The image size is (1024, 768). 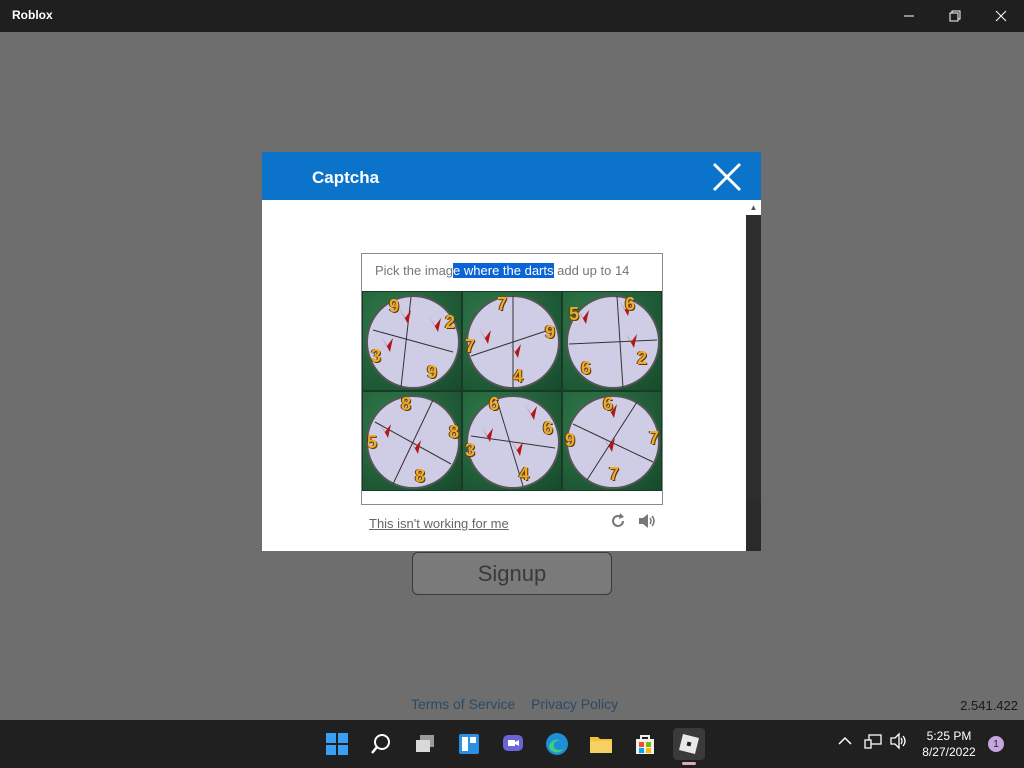 I want to click on captcha-scrollbar: ▲, so click(x=753, y=375).